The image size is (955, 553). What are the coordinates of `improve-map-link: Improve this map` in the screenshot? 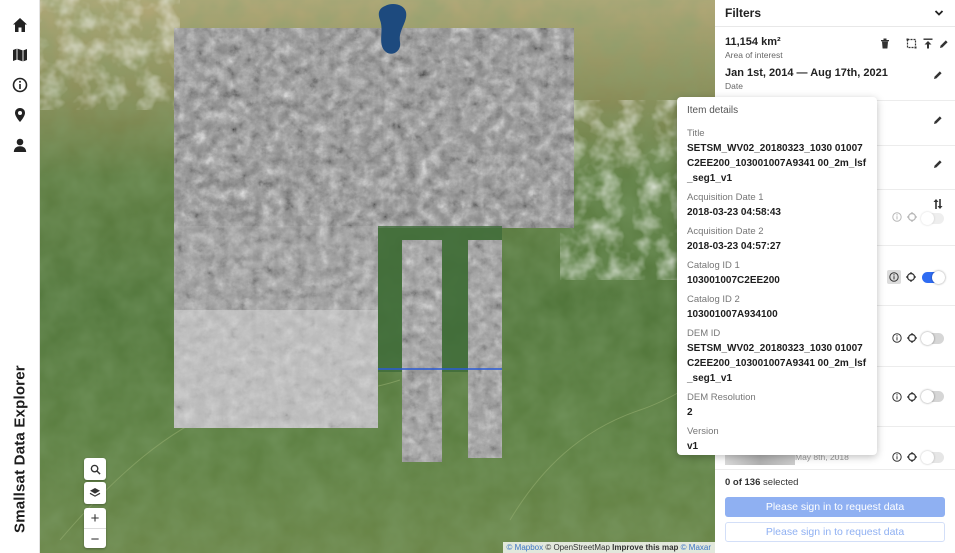 It's located at (645, 547).